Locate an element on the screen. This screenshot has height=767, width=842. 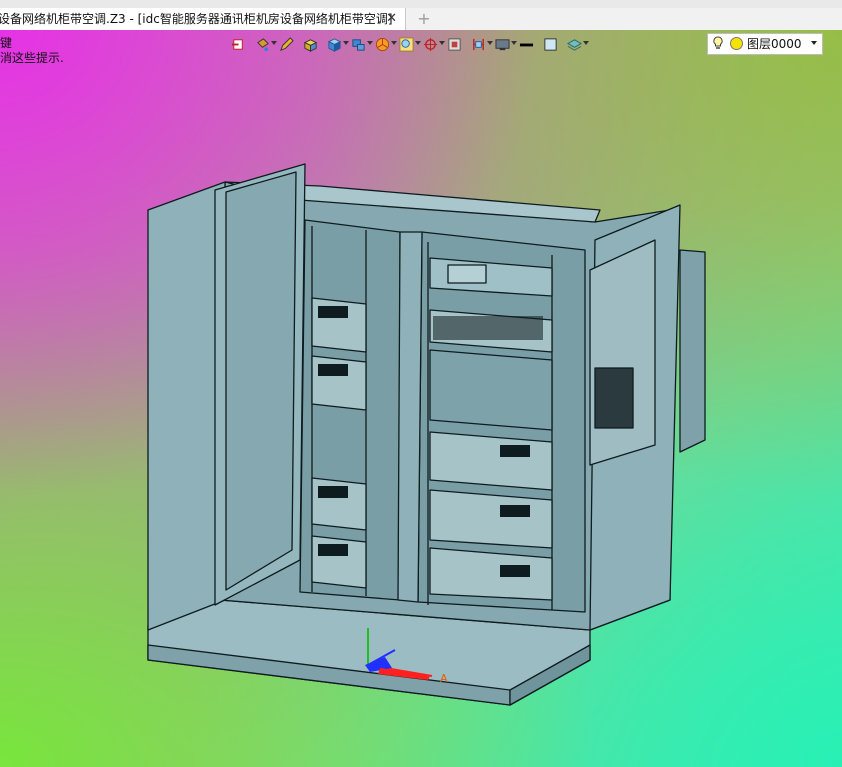
chevron-down-icon is located at coordinates (814, 43).